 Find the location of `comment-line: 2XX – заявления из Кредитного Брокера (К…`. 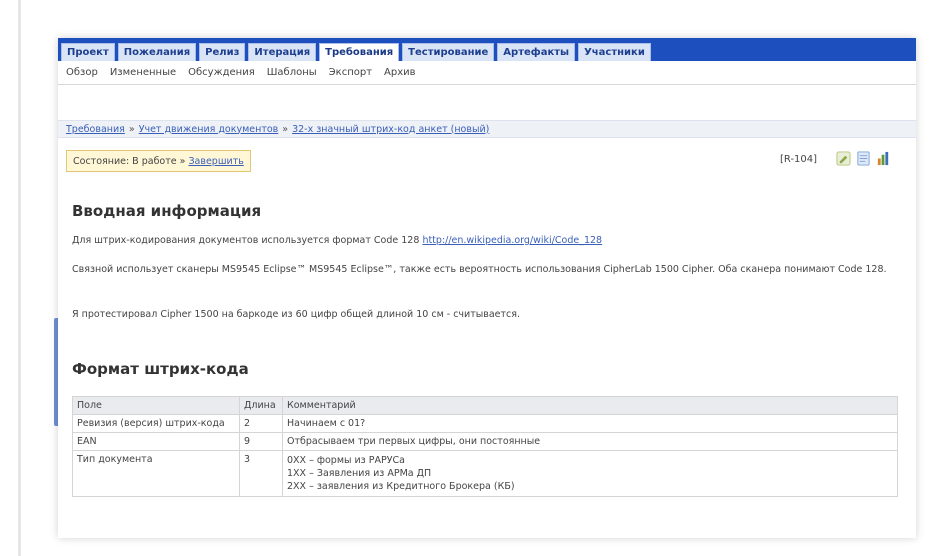

comment-line: 2XX – заявления из Кредитного Брокера (К… is located at coordinates (401, 486).